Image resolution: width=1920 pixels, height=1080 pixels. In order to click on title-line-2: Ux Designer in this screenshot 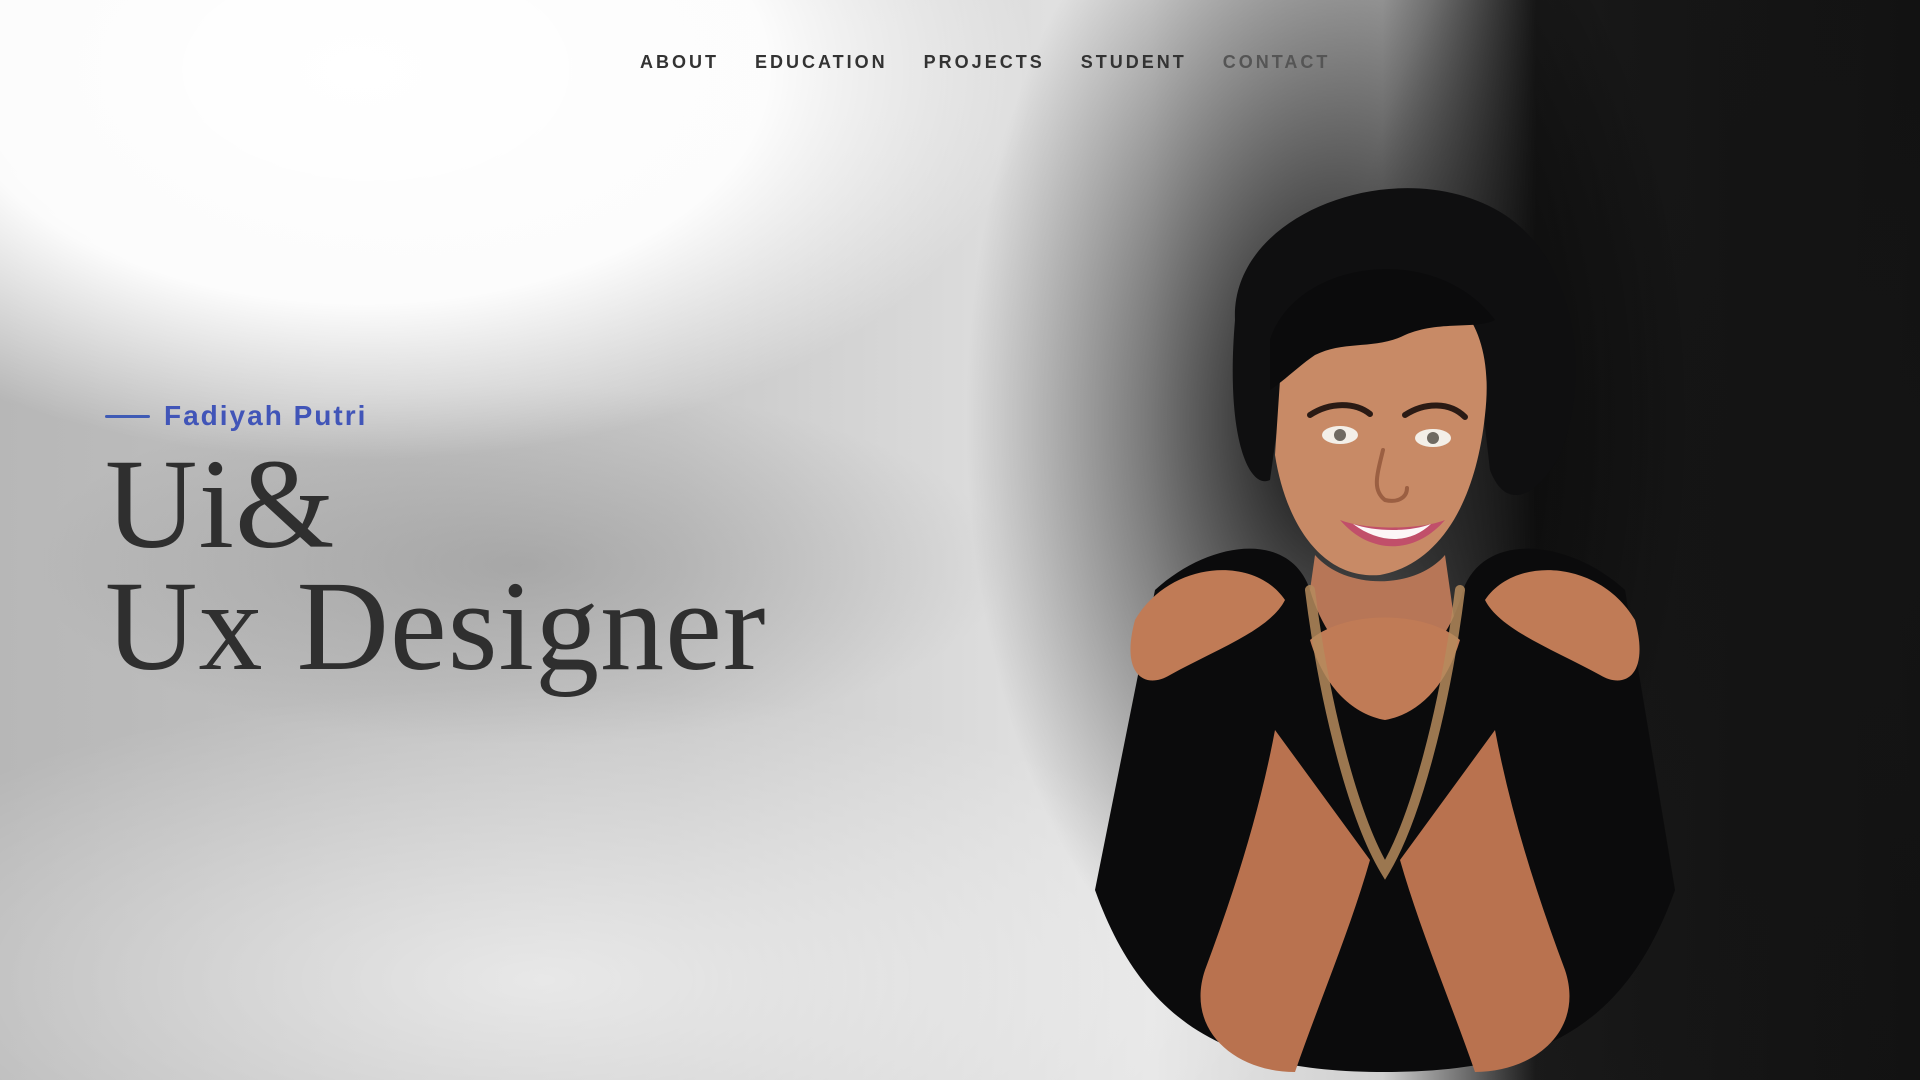, I will do `click(436, 625)`.